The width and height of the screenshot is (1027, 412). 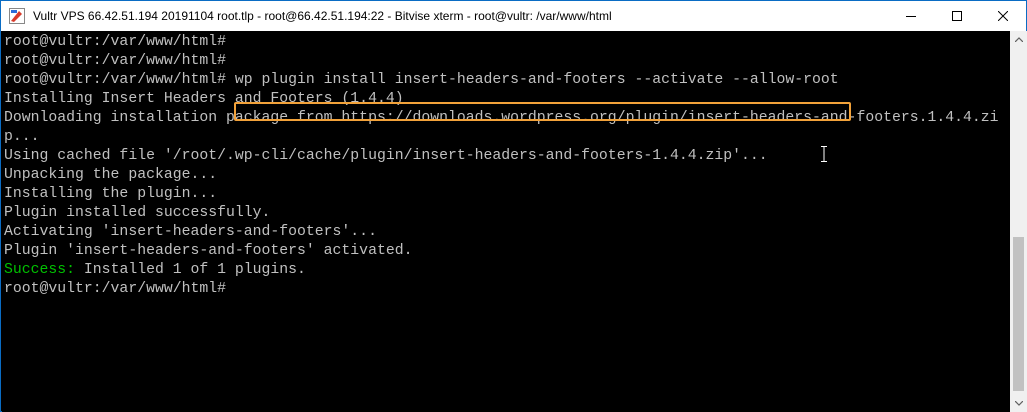 I want to click on terminal-line: Success: Installed 1 of 1 plugins., so click(x=155, y=270).